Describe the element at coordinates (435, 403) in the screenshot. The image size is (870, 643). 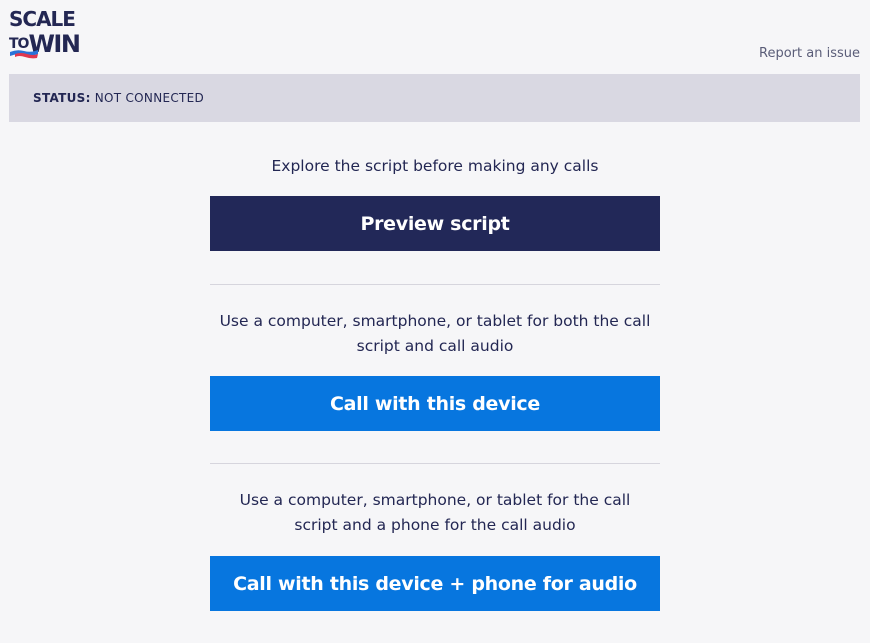
I see `call-with-device-button: Call with this device` at that location.